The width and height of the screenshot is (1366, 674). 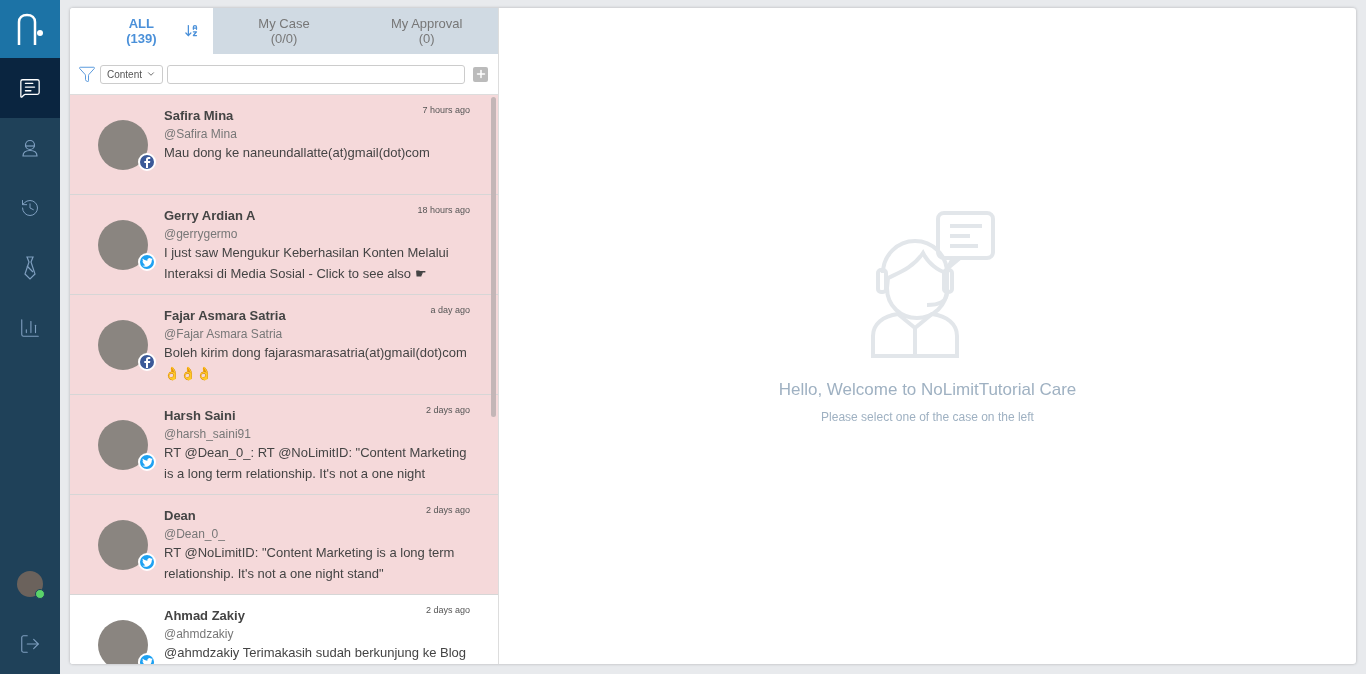 I want to click on timestamp: 18 hours ago, so click(x=443, y=210).